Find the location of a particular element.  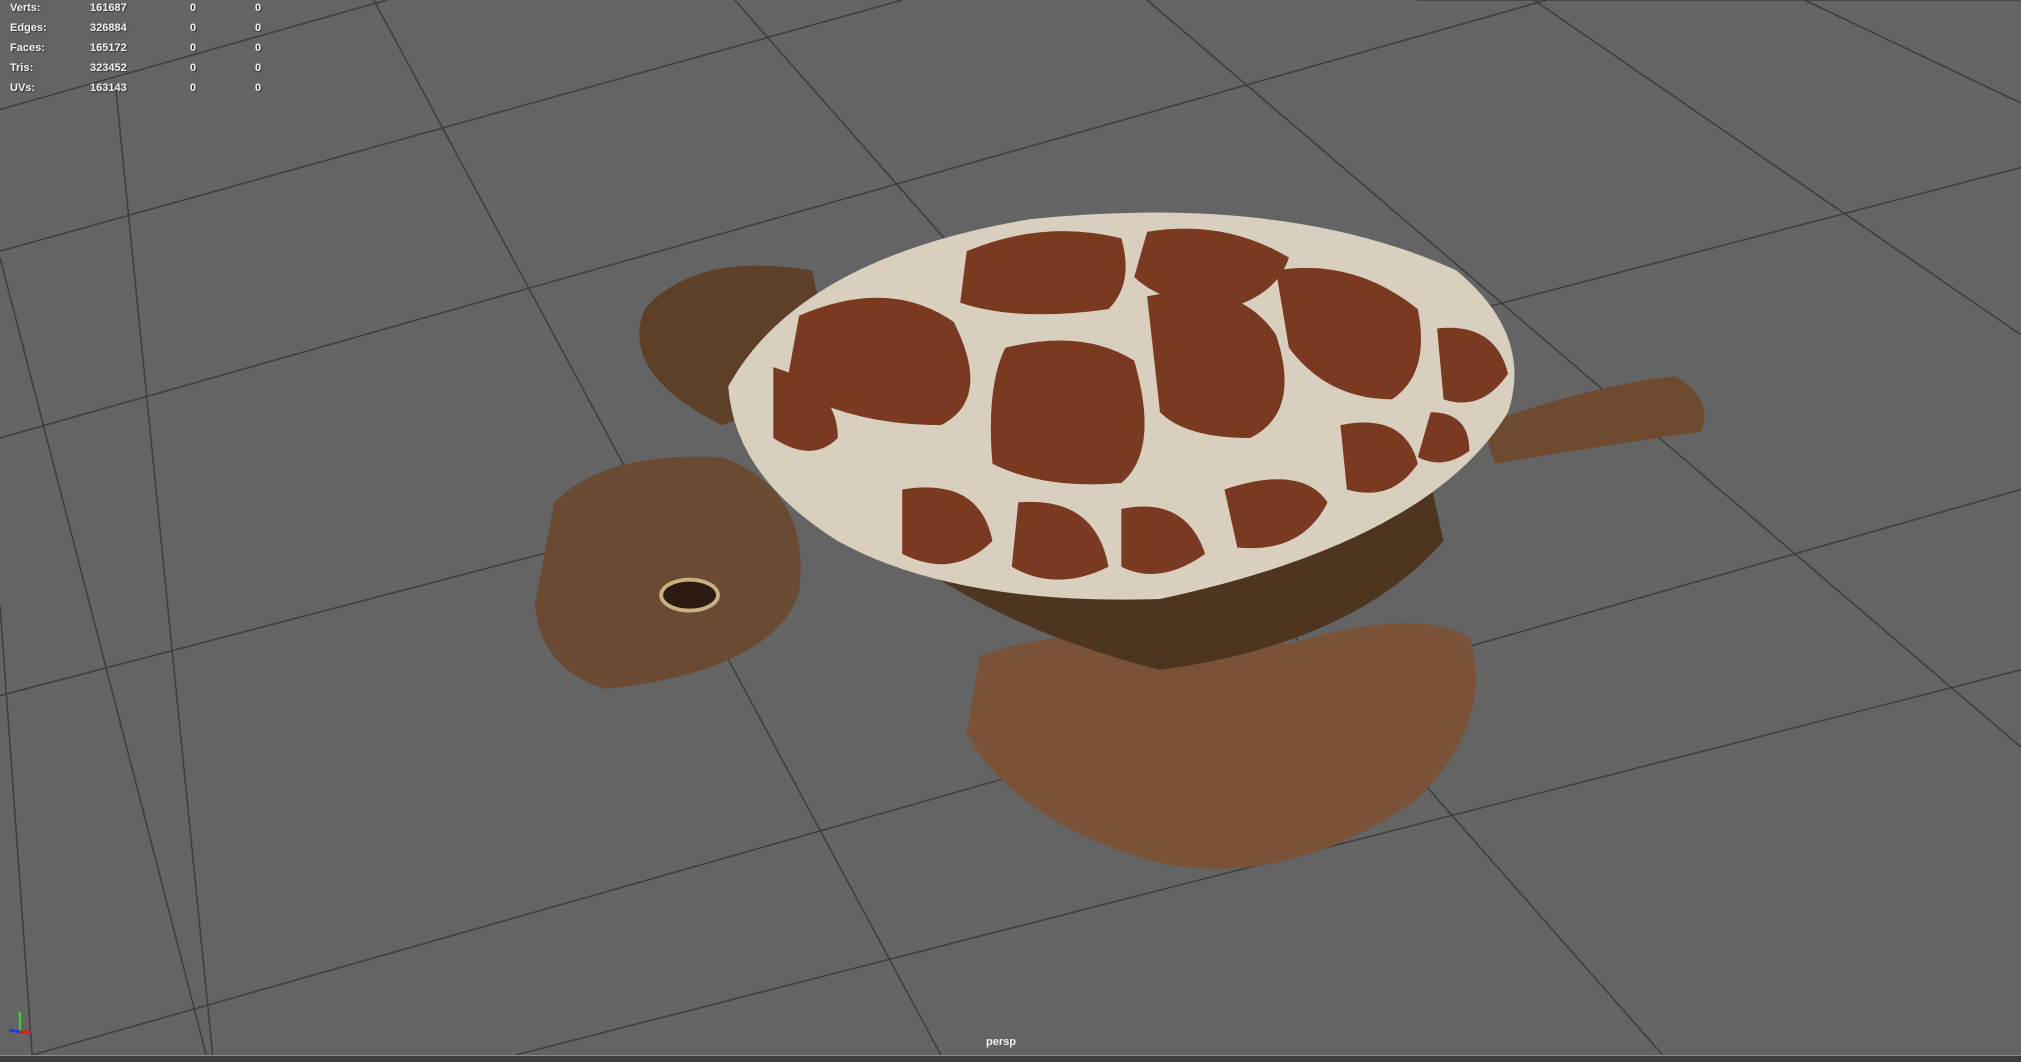

hud-value: 326884 is located at coordinates (108, 28).